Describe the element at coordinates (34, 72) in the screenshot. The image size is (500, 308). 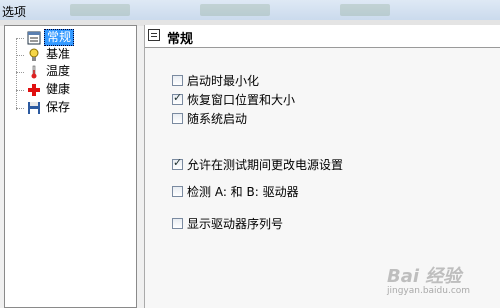
I see `thermometer-icon` at that location.